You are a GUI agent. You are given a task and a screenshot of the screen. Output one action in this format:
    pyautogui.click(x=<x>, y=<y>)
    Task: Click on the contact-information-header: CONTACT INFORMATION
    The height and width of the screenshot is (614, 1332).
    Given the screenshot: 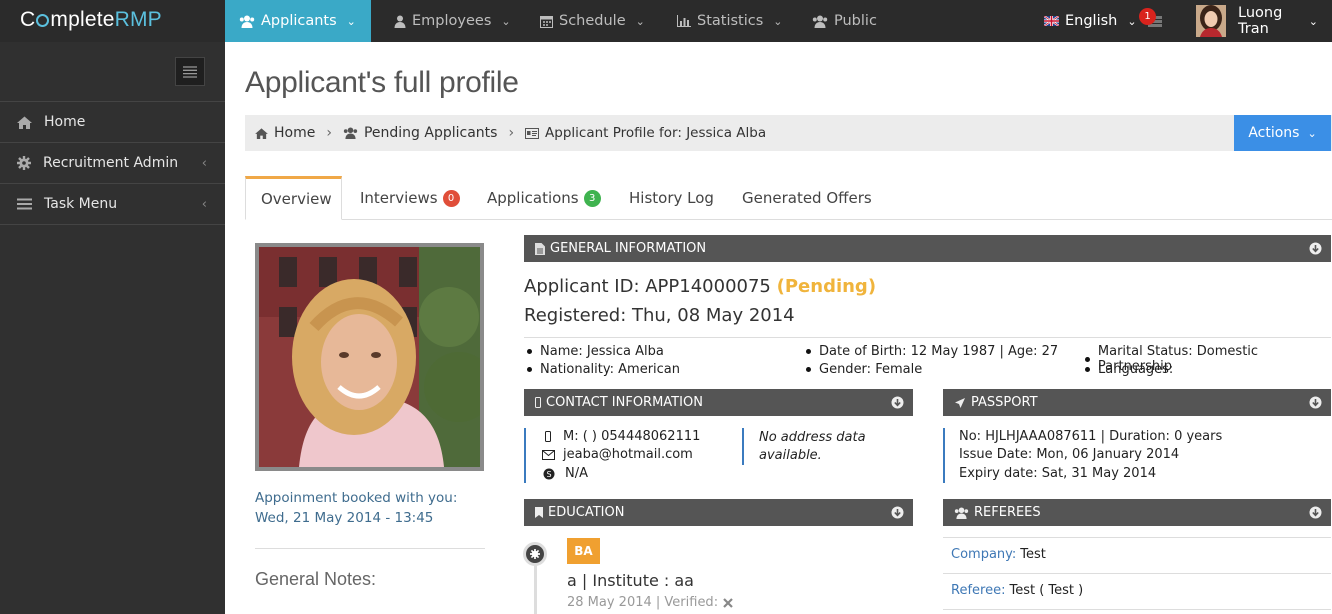 What is the action you would take?
    pyautogui.click(x=718, y=402)
    